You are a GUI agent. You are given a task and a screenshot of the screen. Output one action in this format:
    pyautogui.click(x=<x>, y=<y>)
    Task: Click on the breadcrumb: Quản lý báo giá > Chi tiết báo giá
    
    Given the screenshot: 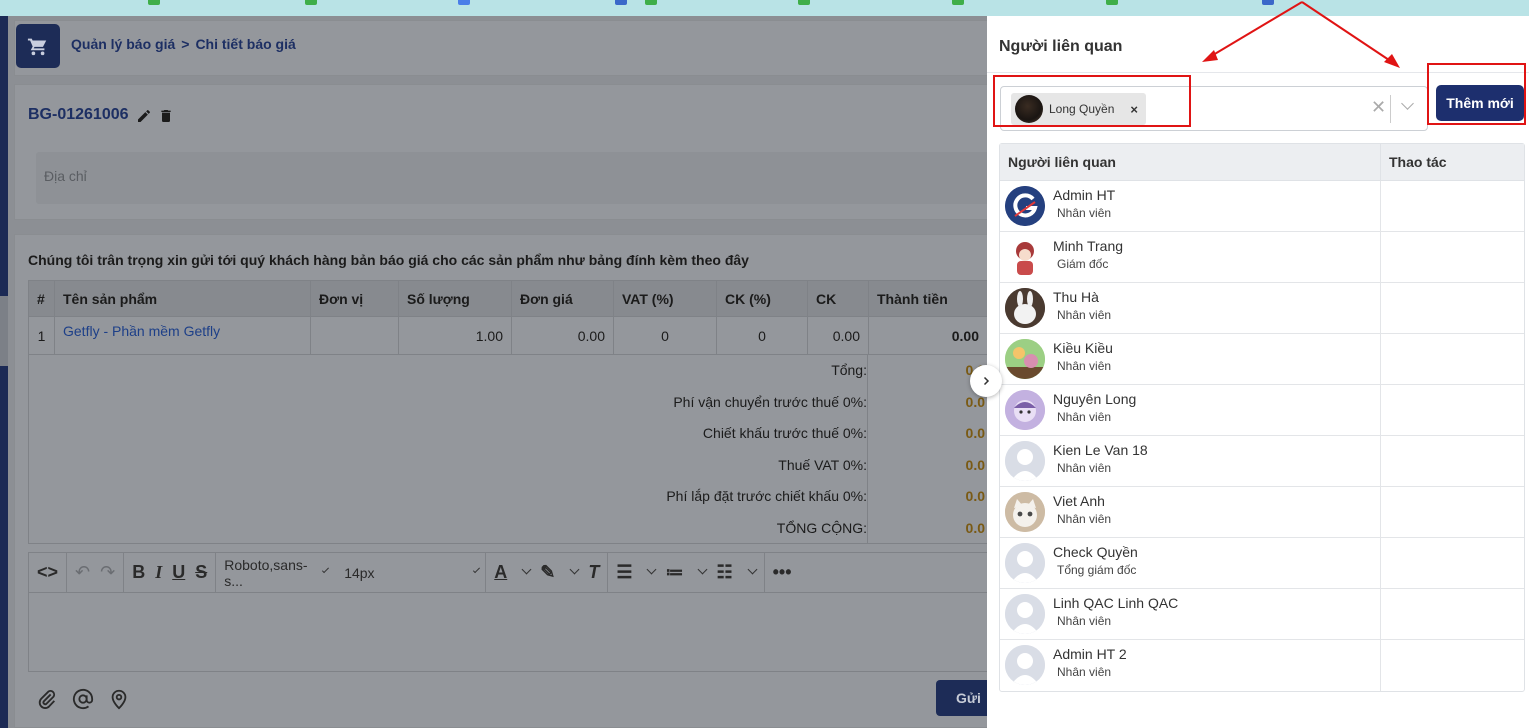 What is the action you would take?
    pyautogui.click(x=183, y=44)
    